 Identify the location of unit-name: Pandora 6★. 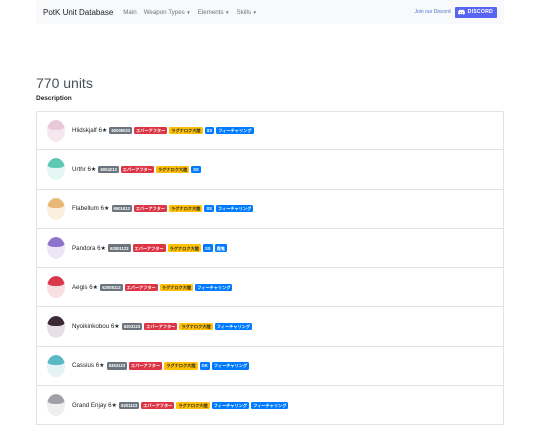
(89, 248).